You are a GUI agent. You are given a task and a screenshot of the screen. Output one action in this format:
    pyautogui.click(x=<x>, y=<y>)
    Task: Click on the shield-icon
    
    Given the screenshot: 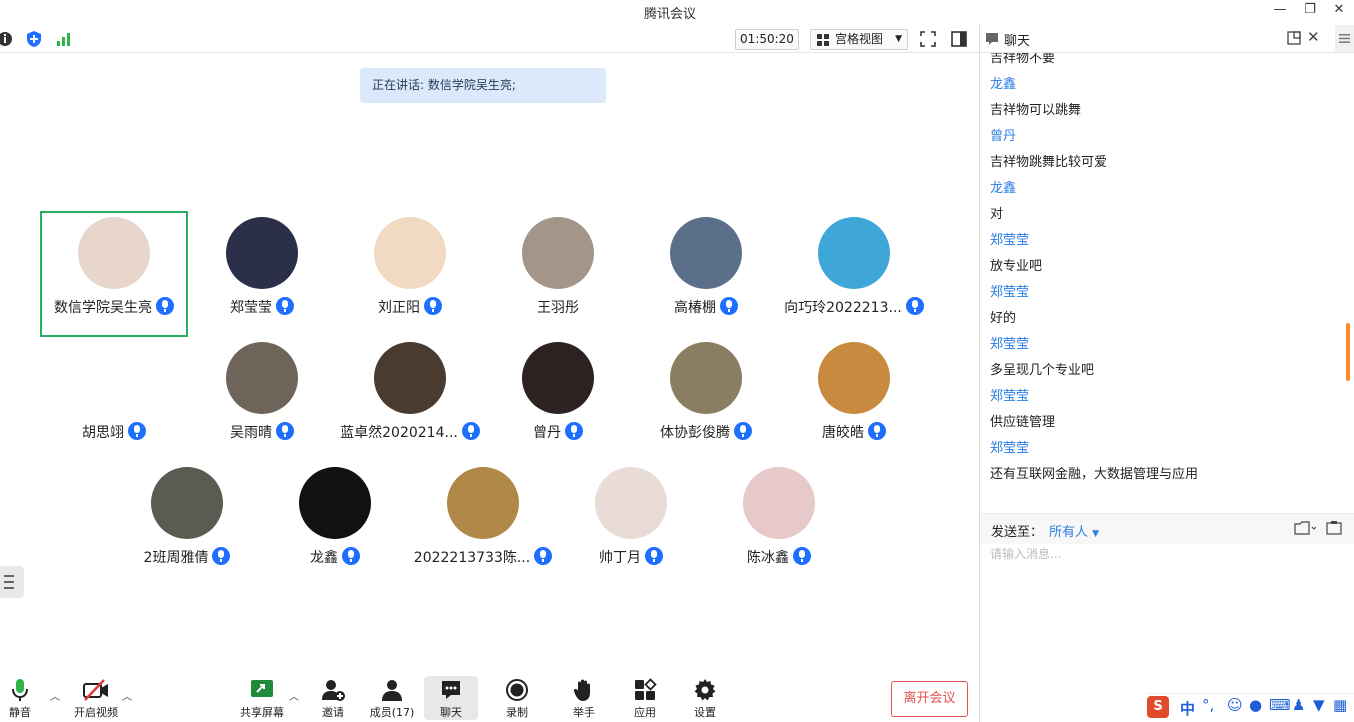 What is the action you would take?
    pyautogui.click(x=34, y=39)
    